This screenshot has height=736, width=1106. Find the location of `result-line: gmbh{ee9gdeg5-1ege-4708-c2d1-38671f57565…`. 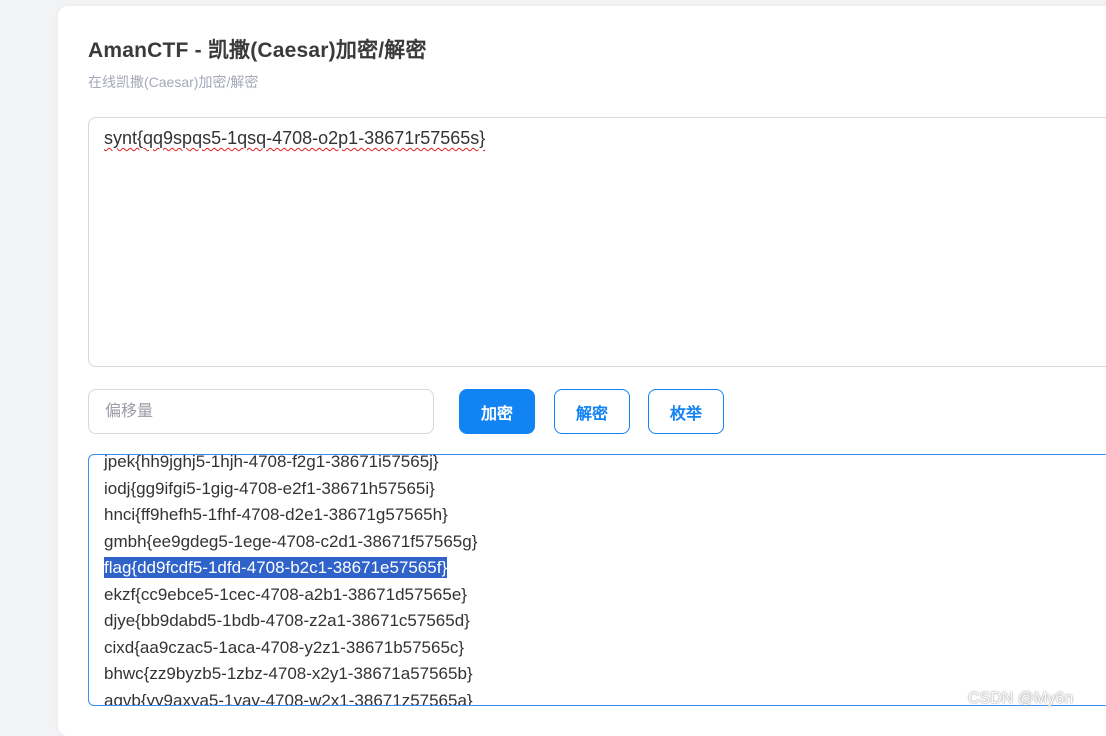

result-line: gmbh{ee9gdeg5-1ege-4708-c2d1-38671f57565… is located at coordinates (291, 541).